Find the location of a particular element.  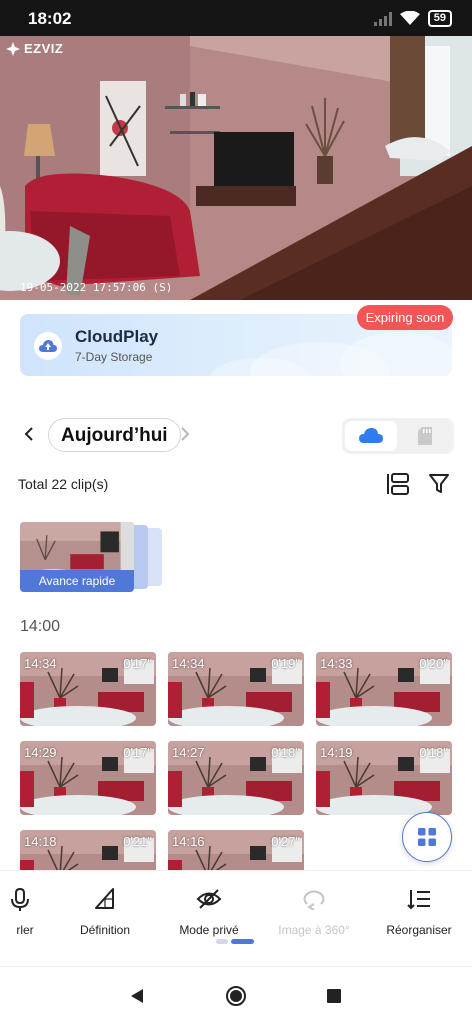

rotate-360-icon is located at coordinates (314, 900).